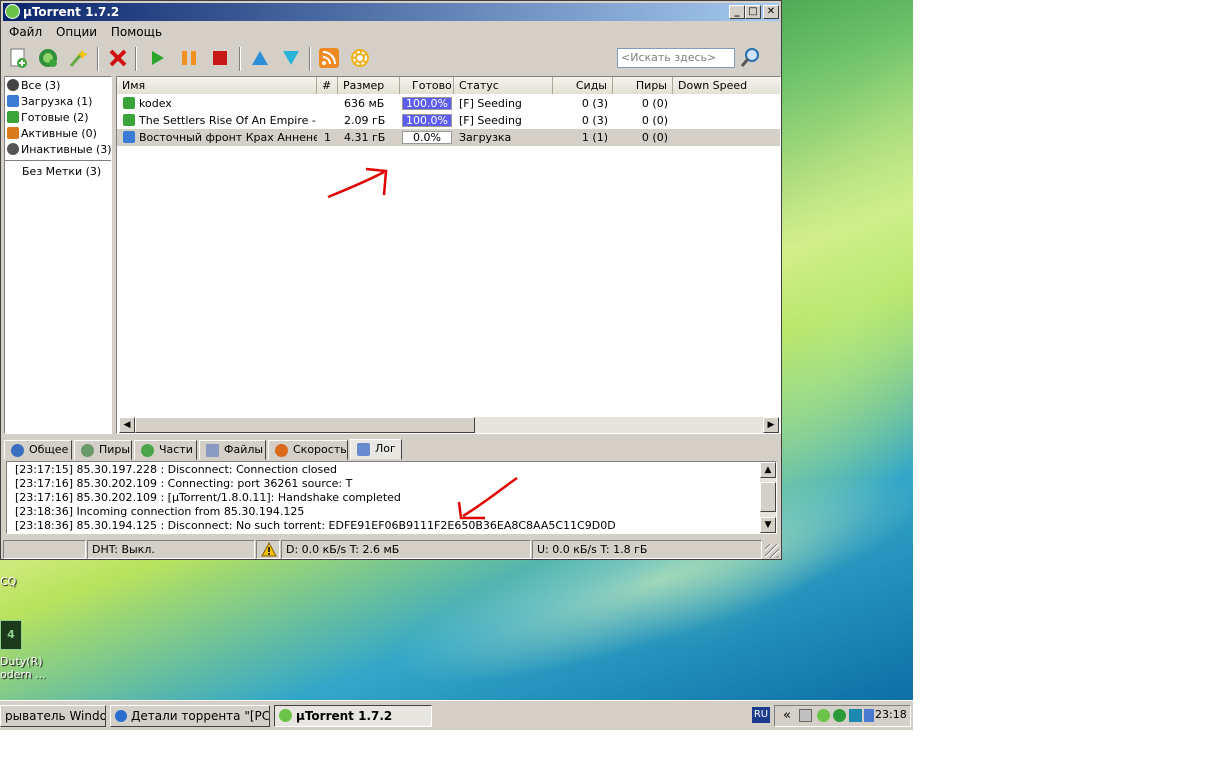 The image size is (1216, 768). I want to click on window-title: µTorrent 1.7.2, so click(71, 12).